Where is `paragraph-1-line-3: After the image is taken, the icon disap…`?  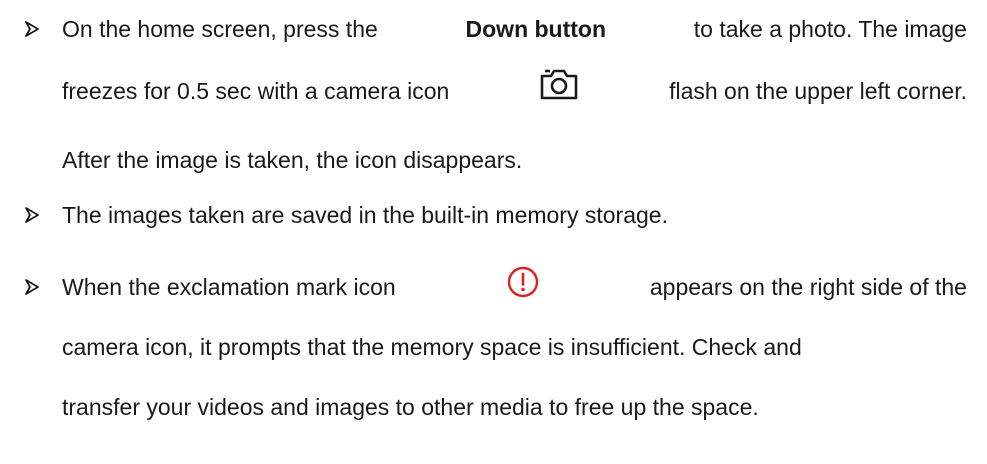 paragraph-1-line-3: After the image is taken, the icon disap… is located at coordinates (292, 160).